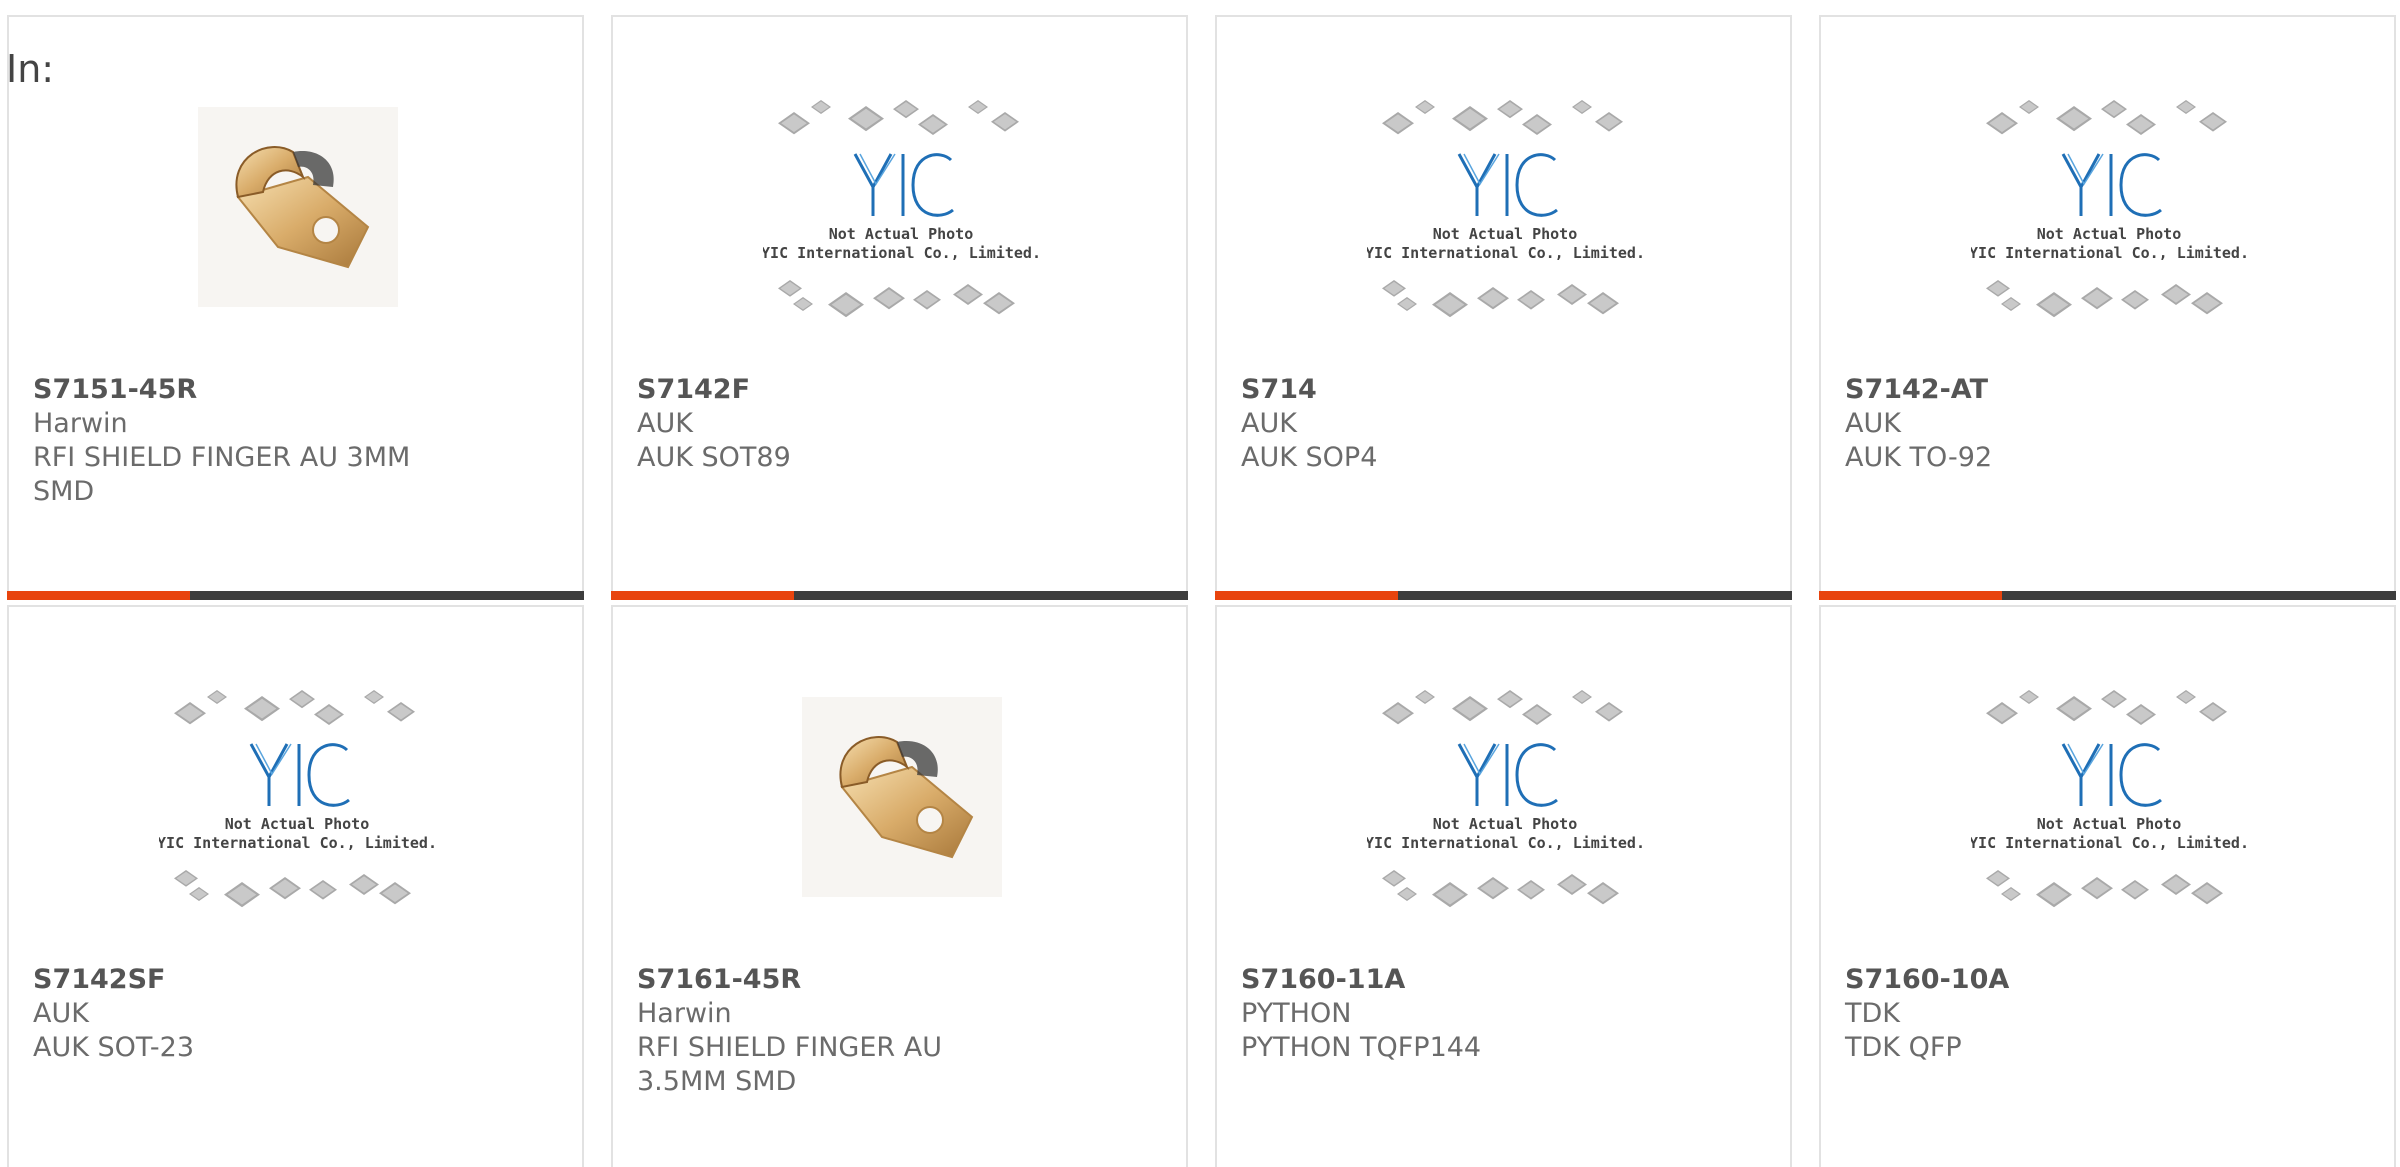  I want to click on product-description: TDK QFP, so click(1903, 1047).